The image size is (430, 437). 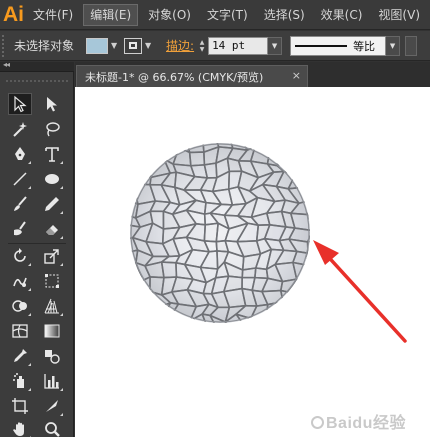 What do you see at coordinates (111, 14) in the screenshot?
I see `menu-edit: 编辑(E)` at bounding box center [111, 14].